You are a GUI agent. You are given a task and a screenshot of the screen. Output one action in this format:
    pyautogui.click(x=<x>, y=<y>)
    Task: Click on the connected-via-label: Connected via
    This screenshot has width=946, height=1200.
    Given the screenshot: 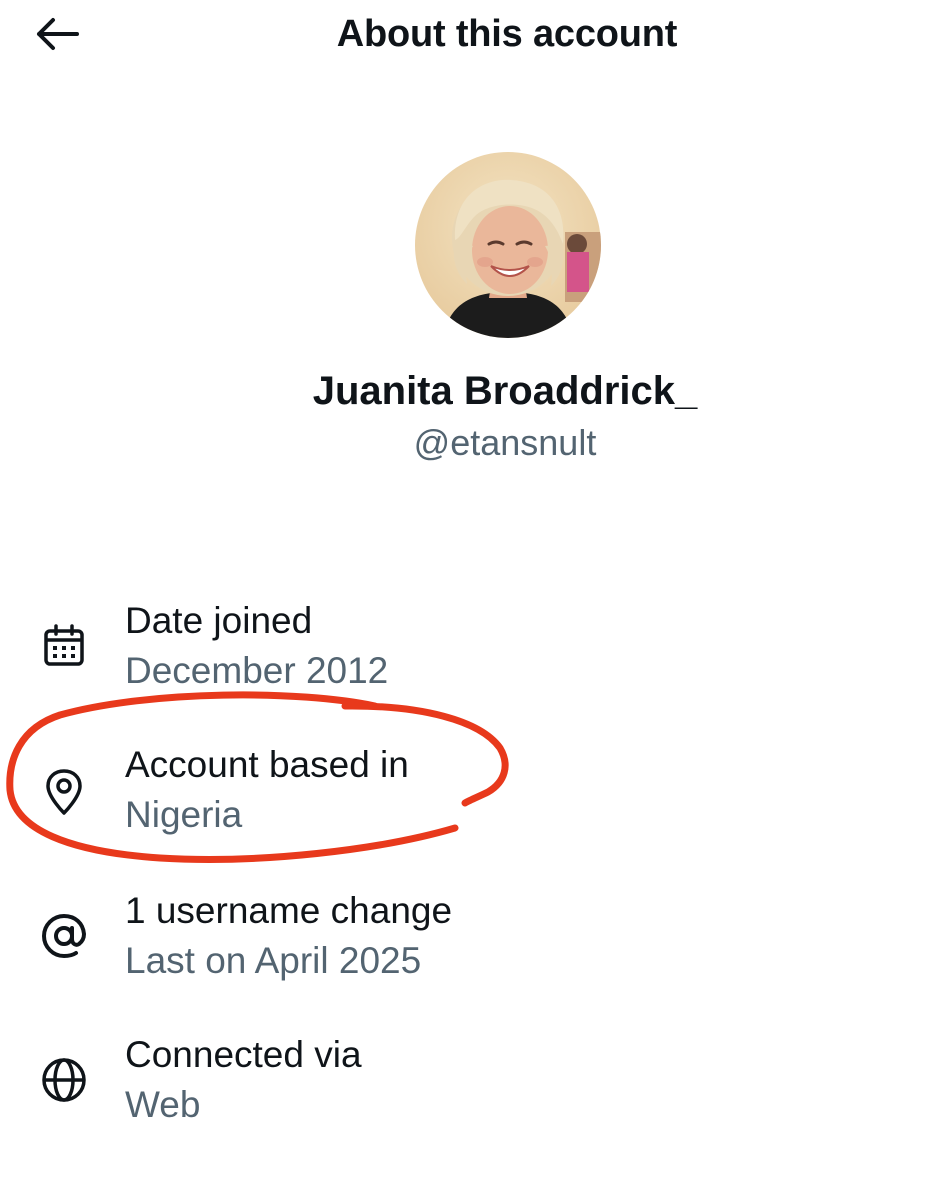 What is the action you would take?
    pyautogui.click(x=243, y=1054)
    